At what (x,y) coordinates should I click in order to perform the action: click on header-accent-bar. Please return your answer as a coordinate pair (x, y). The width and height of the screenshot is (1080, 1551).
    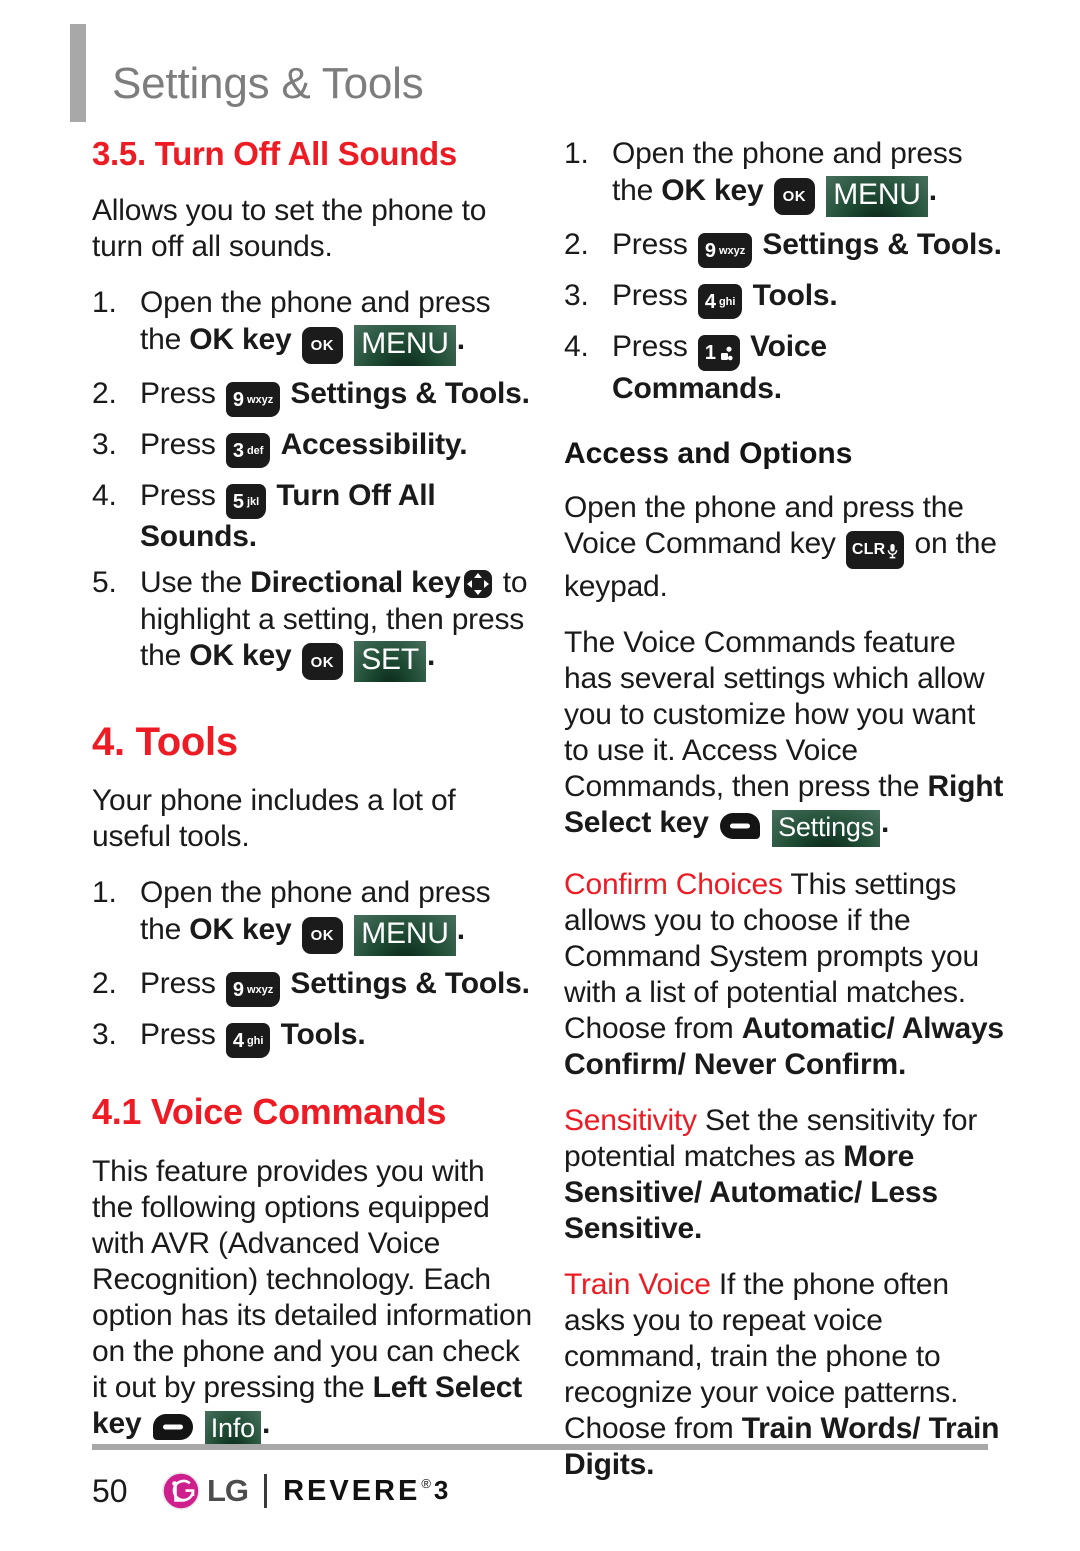
    Looking at the image, I should click on (78, 73).